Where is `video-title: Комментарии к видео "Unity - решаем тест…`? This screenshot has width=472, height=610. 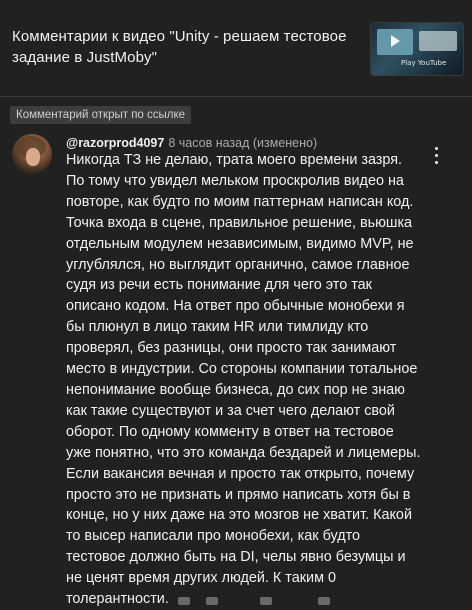 video-title: Комментарии к видео "Unity - решаем тест… is located at coordinates (182, 47).